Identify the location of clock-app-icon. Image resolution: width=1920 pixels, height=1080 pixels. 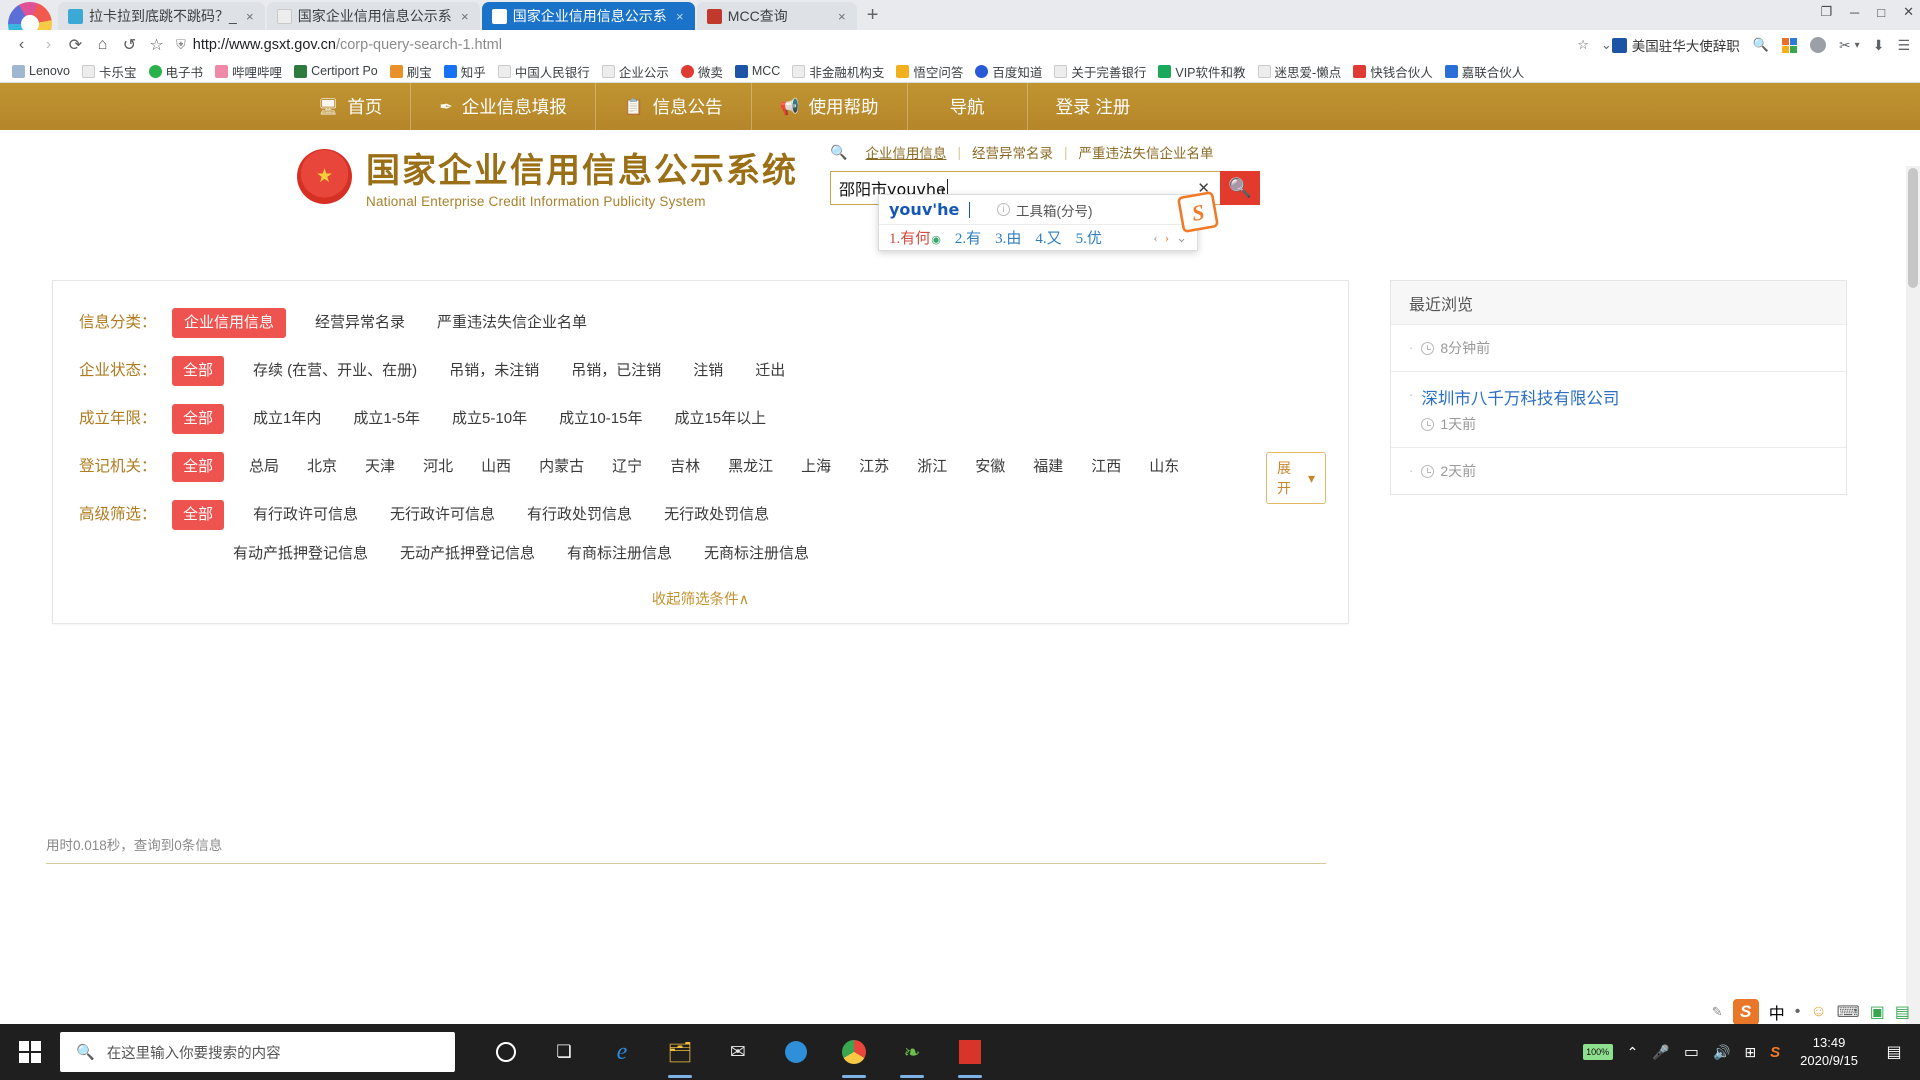
(796, 1052).